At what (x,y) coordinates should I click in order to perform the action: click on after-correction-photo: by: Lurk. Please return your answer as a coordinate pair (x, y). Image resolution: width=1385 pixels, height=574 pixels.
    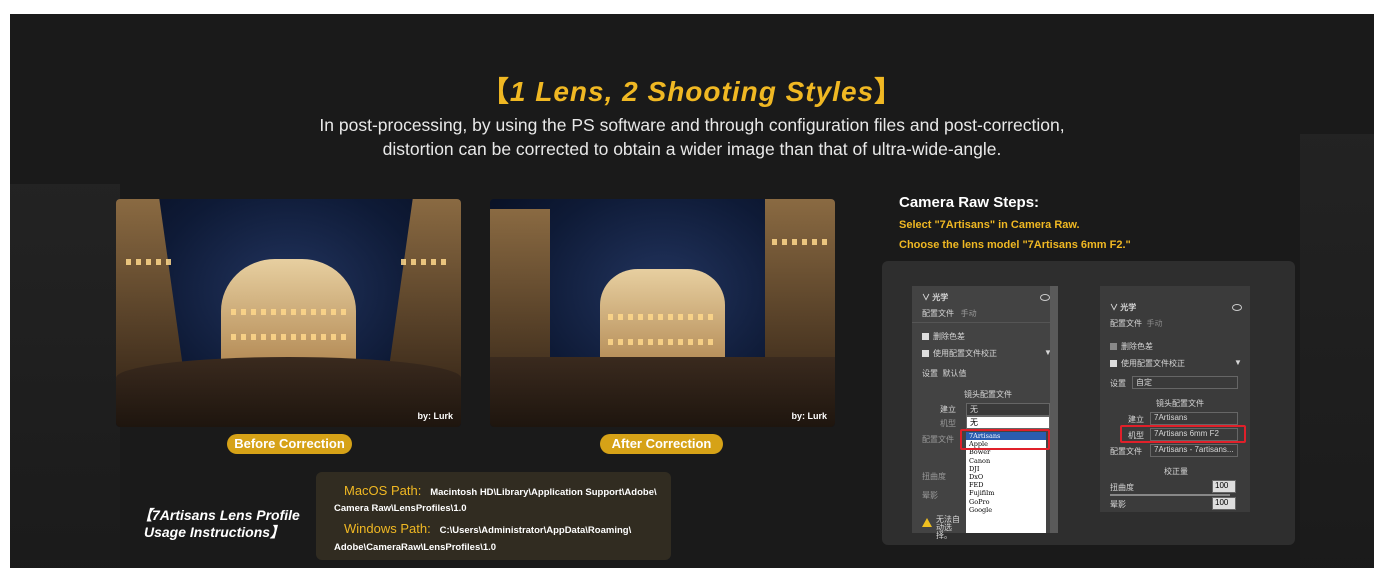
    Looking at the image, I should click on (662, 313).